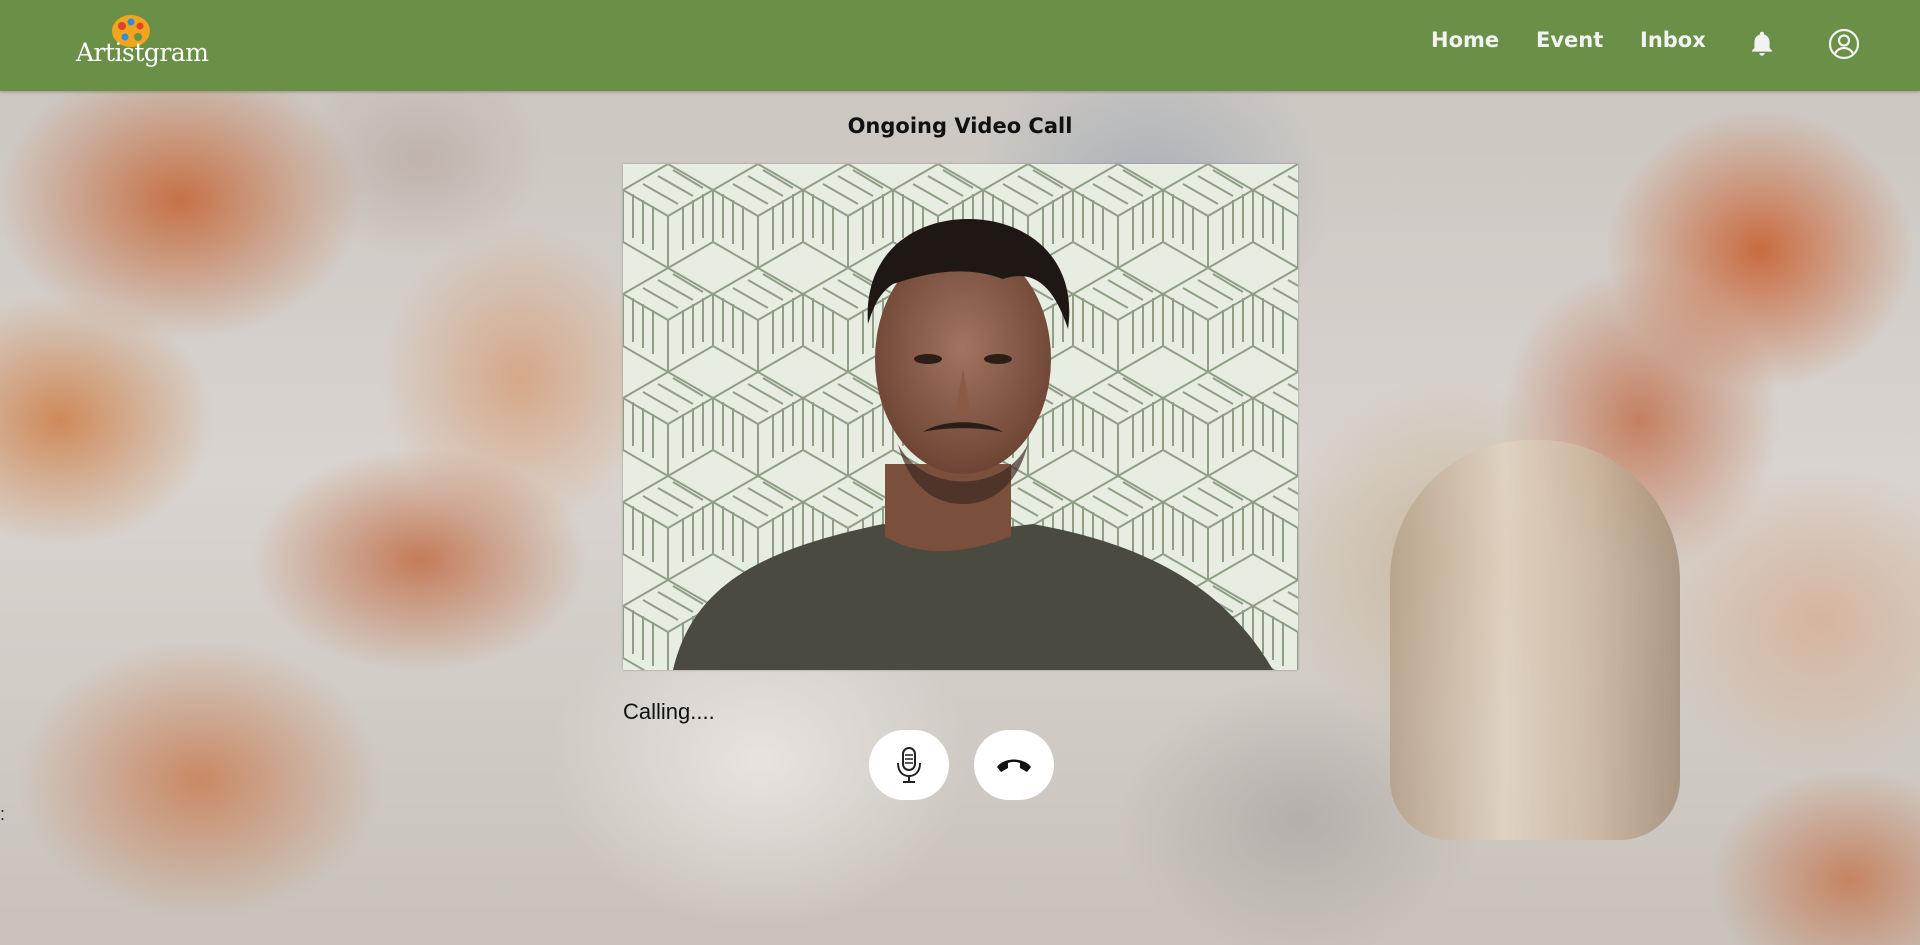 This screenshot has height=945, width=1920. What do you see at coordinates (1673, 40) in the screenshot?
I see `nav-inbox-link: Inbox` at bounding box center [1673, 40].